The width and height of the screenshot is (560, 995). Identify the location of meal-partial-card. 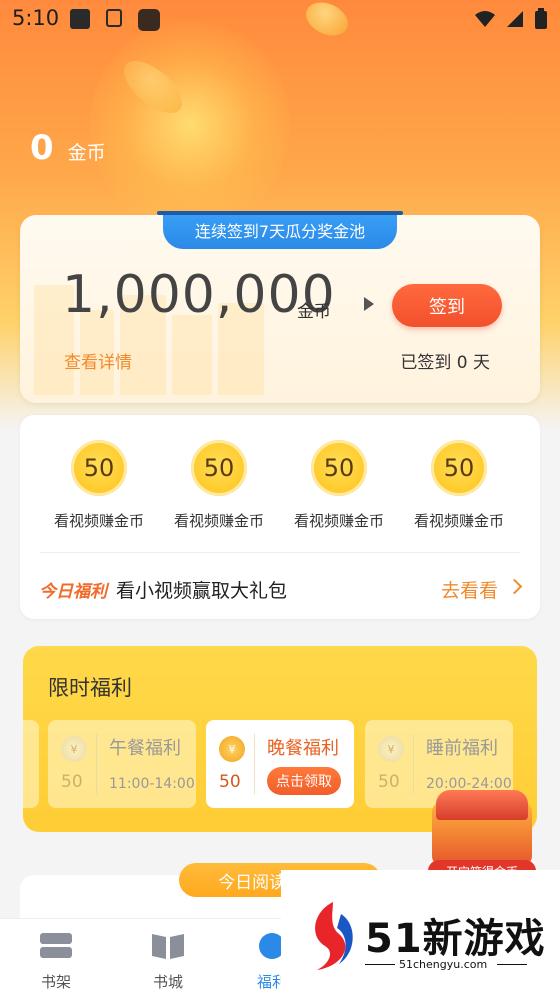
(31, 764).